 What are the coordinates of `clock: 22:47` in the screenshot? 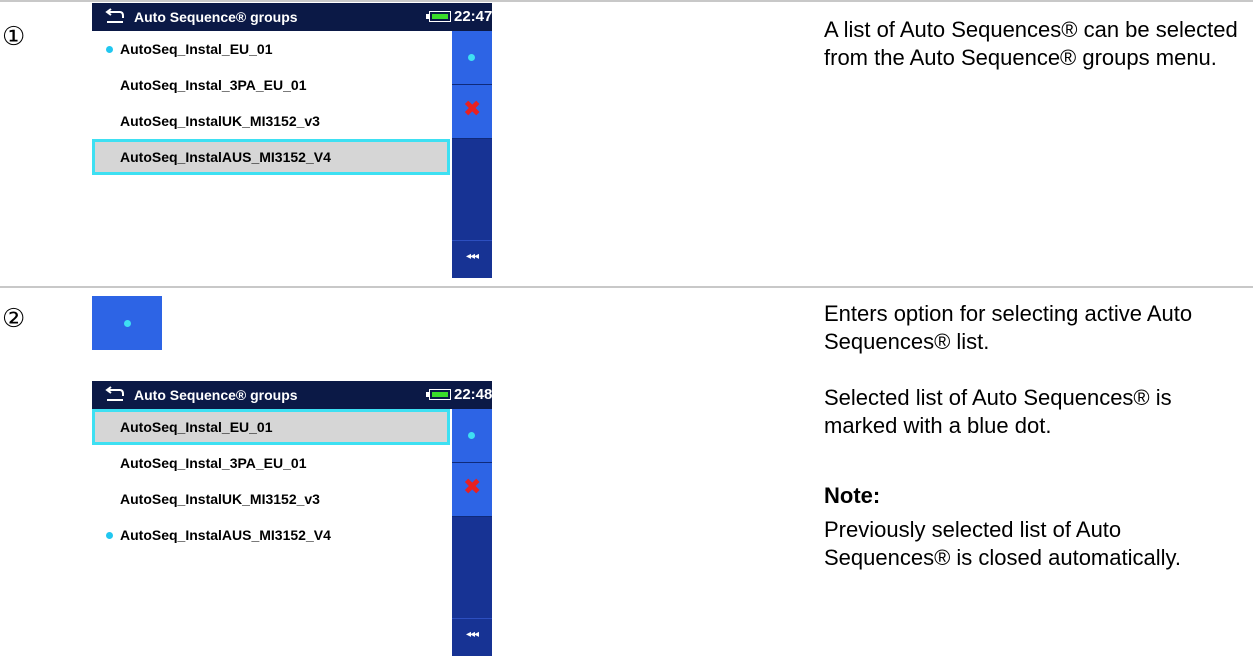 It's located at (473, 16).